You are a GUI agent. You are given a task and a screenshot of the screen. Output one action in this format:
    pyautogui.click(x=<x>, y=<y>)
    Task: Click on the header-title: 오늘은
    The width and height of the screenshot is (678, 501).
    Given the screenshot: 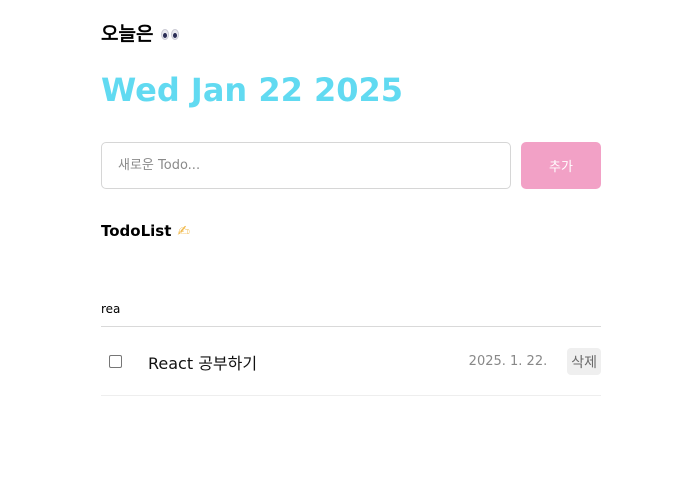 What is the action you would take?
    pyautogui.click(x=140, y=34)
    